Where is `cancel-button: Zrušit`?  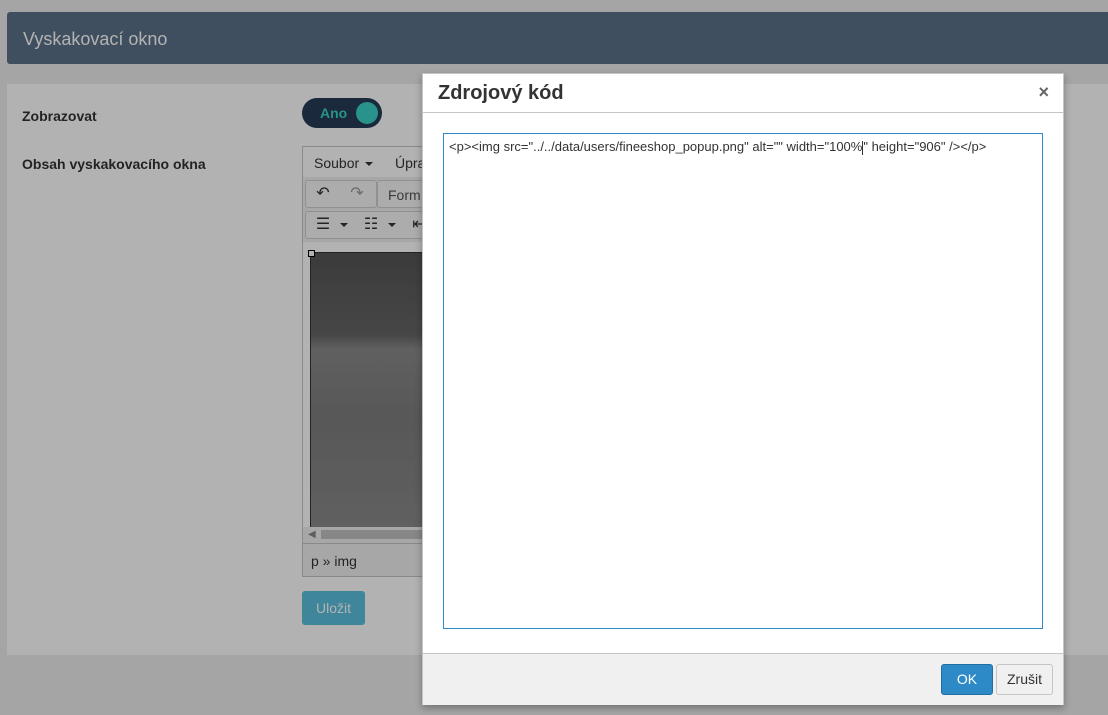 cancel-button: Zrušit is located at coordinates (1024, 679).